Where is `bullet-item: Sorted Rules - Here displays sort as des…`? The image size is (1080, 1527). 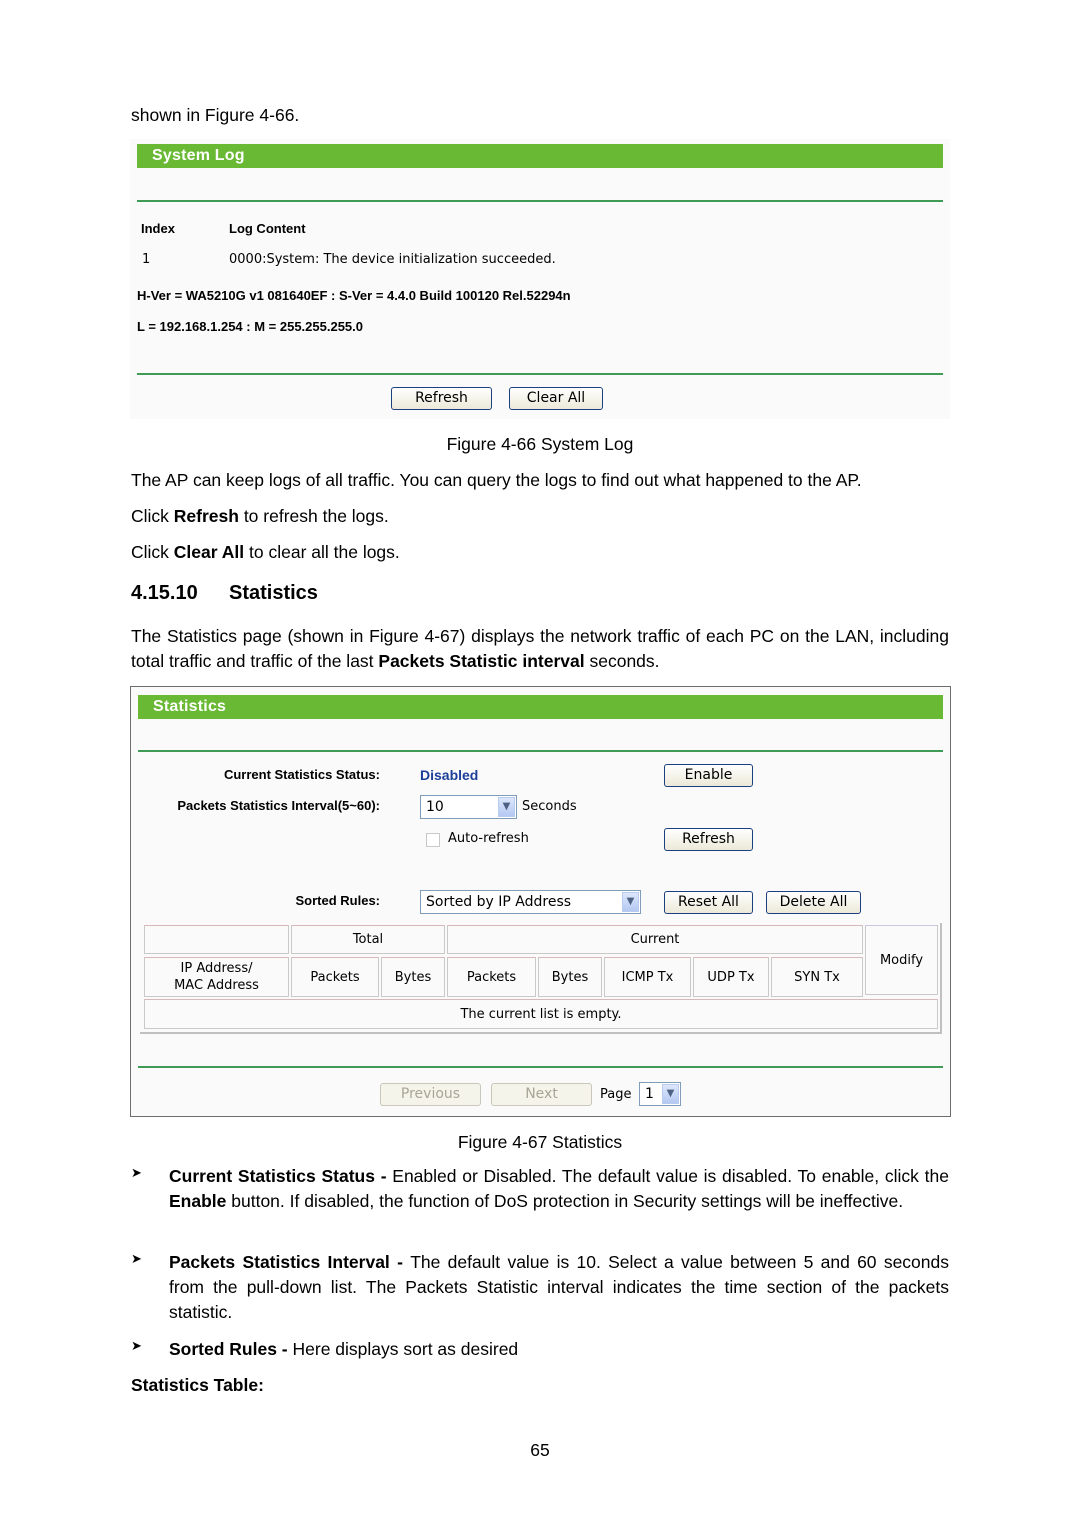 bullet-item: Sorted Rules - Here displays sort as des… is located at coordinates (559, 1349).